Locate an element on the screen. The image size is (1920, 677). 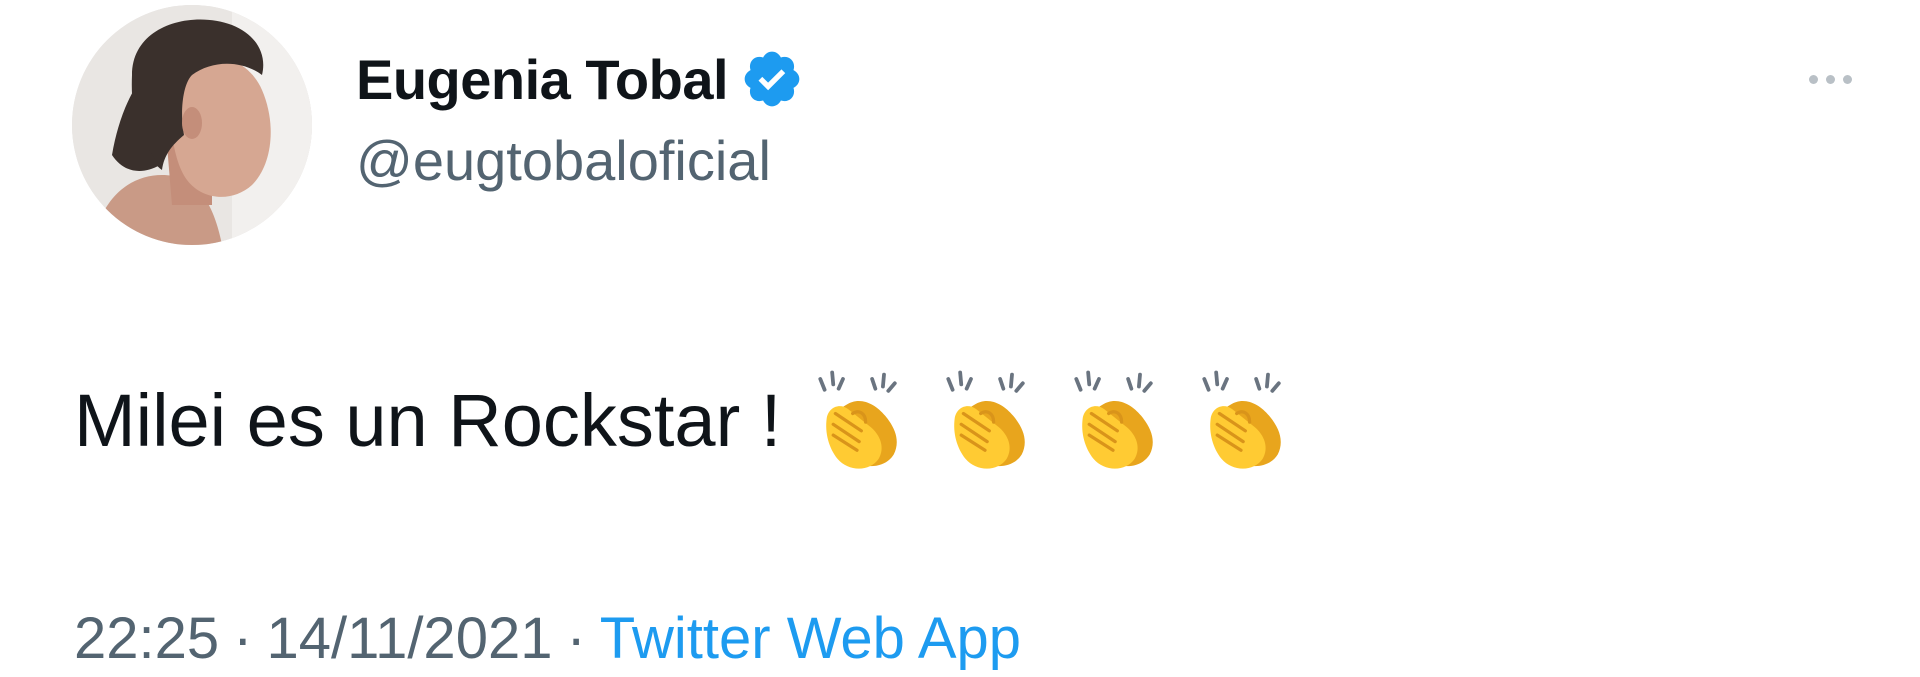
tweet-text: Milei es un Rockstar ! is located at coordinates (684, 420).